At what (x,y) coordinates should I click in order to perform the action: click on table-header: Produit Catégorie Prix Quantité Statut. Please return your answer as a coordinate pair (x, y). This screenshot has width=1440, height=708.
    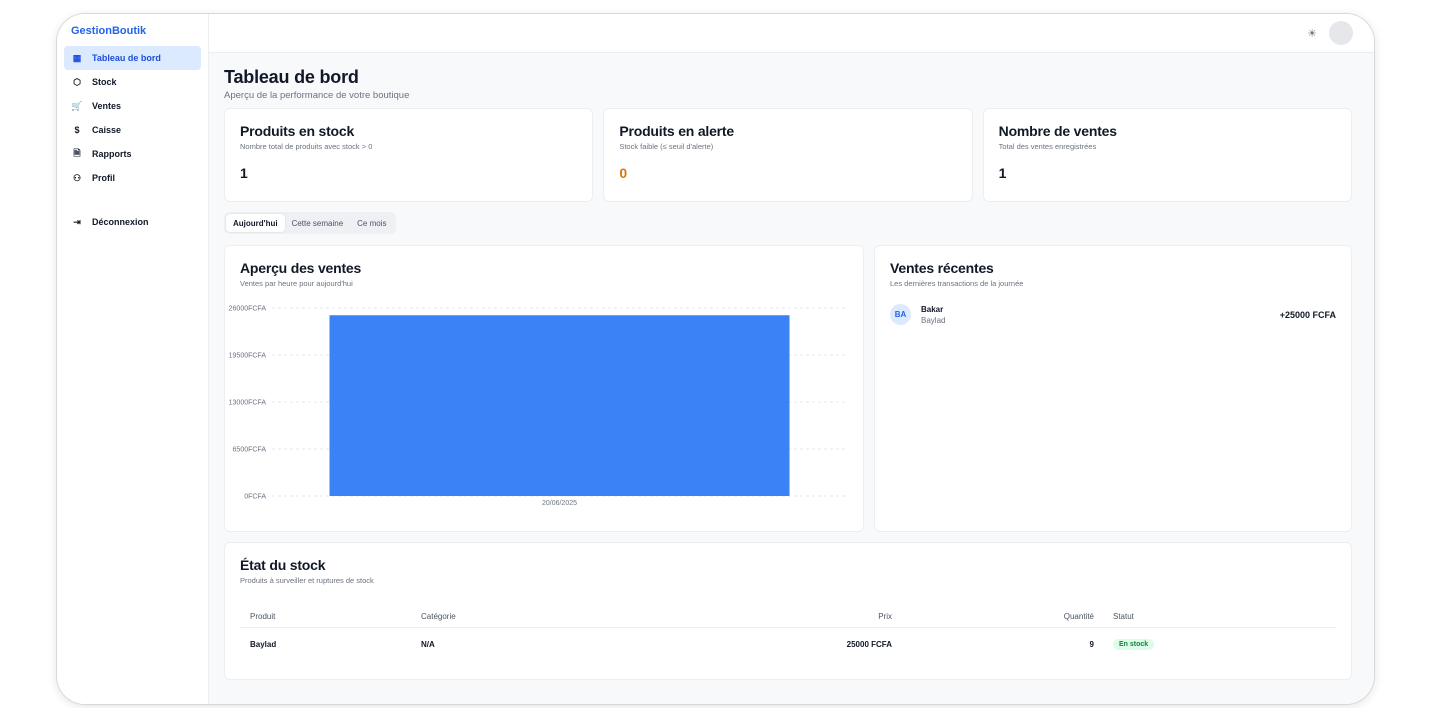
    Looking at the image, I should click on (788, 616).